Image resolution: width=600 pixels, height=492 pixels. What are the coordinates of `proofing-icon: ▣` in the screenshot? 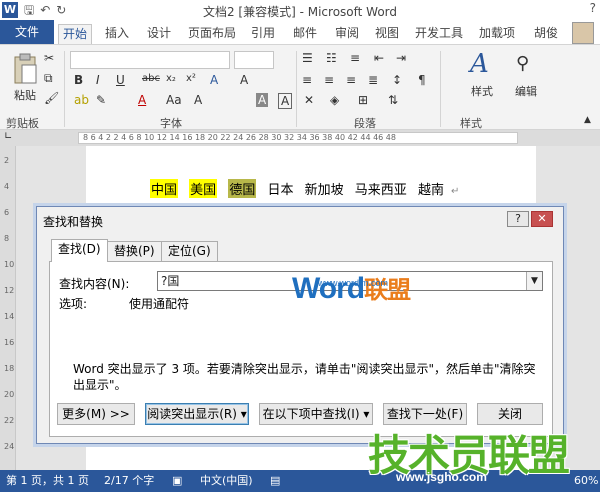 It's located at (177, 481).